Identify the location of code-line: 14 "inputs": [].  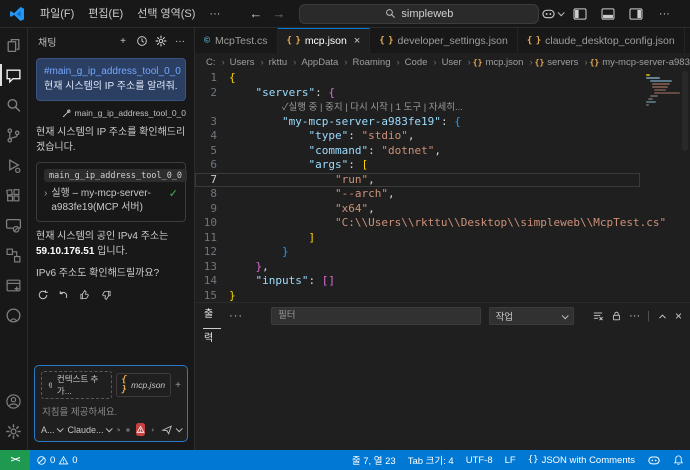
(417, 281).